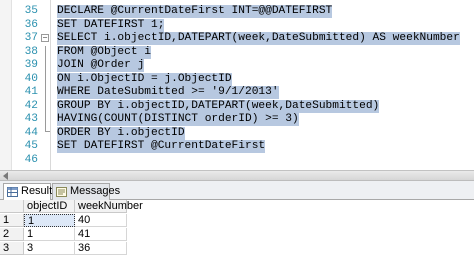 This screenshot has height=257, width=474. I want to click on code-line: 44 ORDER BY i.objectID, so click(237, 133).